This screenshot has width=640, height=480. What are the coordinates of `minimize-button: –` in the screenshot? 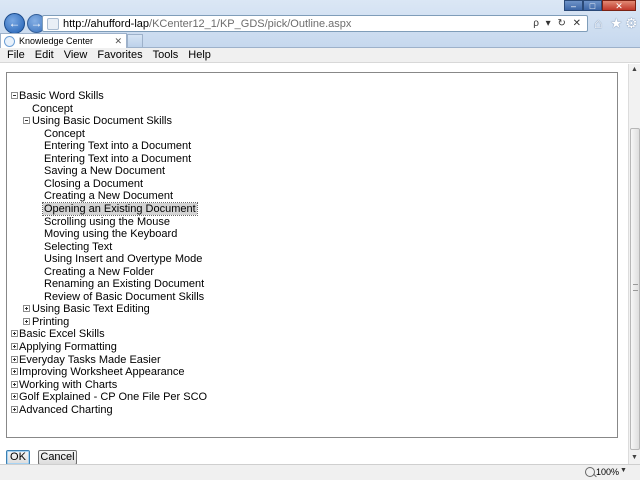 It's located at (573, 5).